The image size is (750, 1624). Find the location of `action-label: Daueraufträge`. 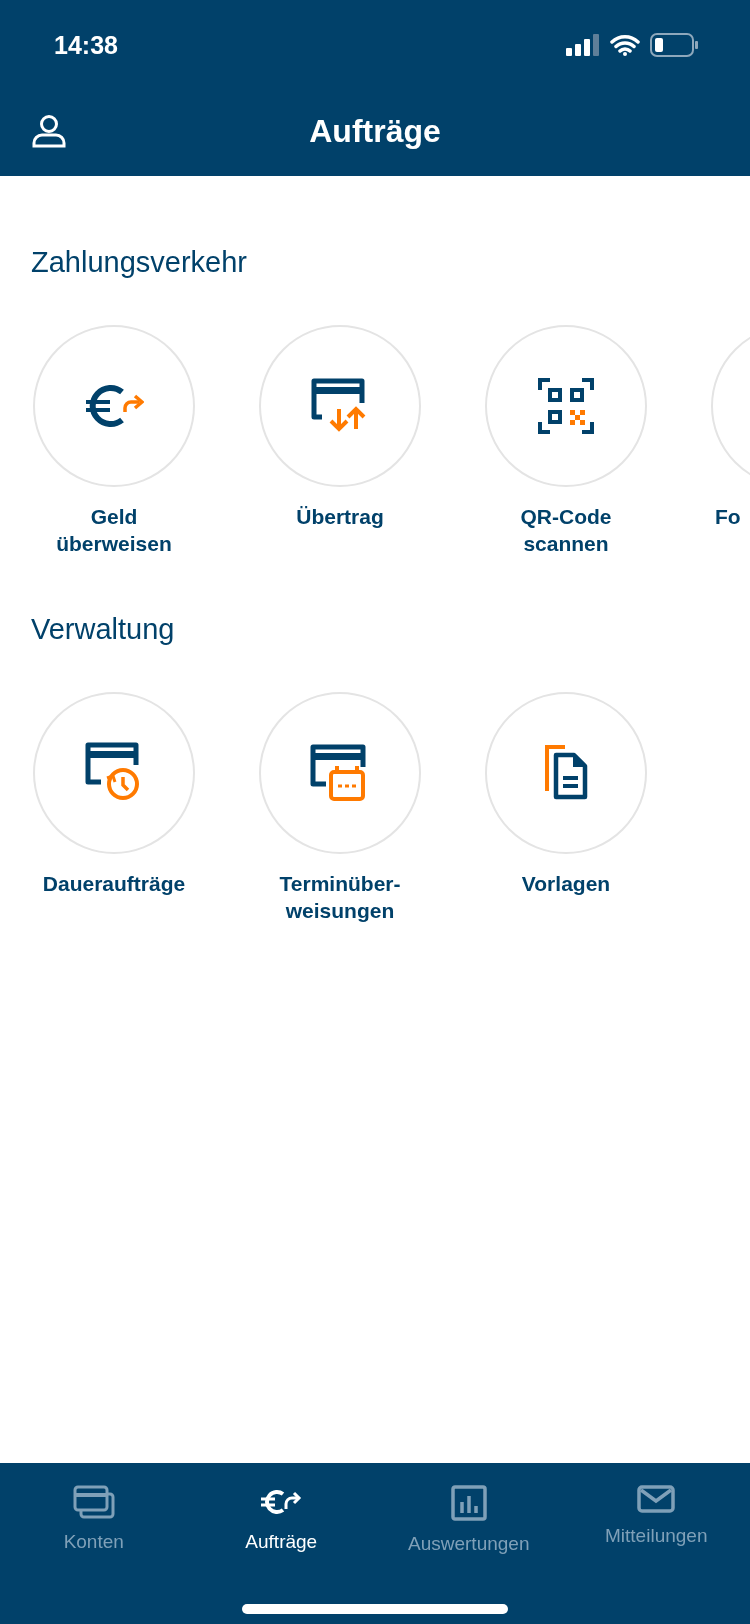

action-label: Daueraufträge is located at coordinates (114, 884).